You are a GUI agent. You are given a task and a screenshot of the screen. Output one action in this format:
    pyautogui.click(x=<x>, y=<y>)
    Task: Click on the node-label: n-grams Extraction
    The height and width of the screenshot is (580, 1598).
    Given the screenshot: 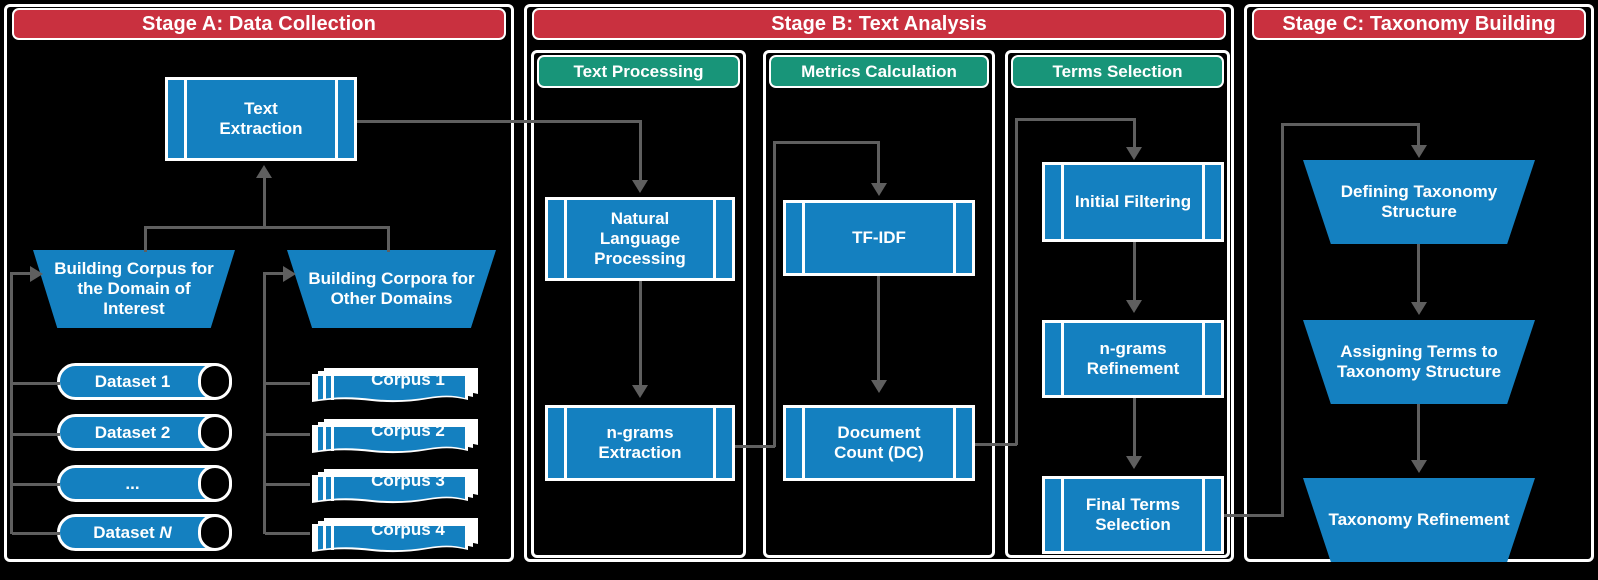 What is the action you would take?
    pyautogui.click(x=640, y=442)
    